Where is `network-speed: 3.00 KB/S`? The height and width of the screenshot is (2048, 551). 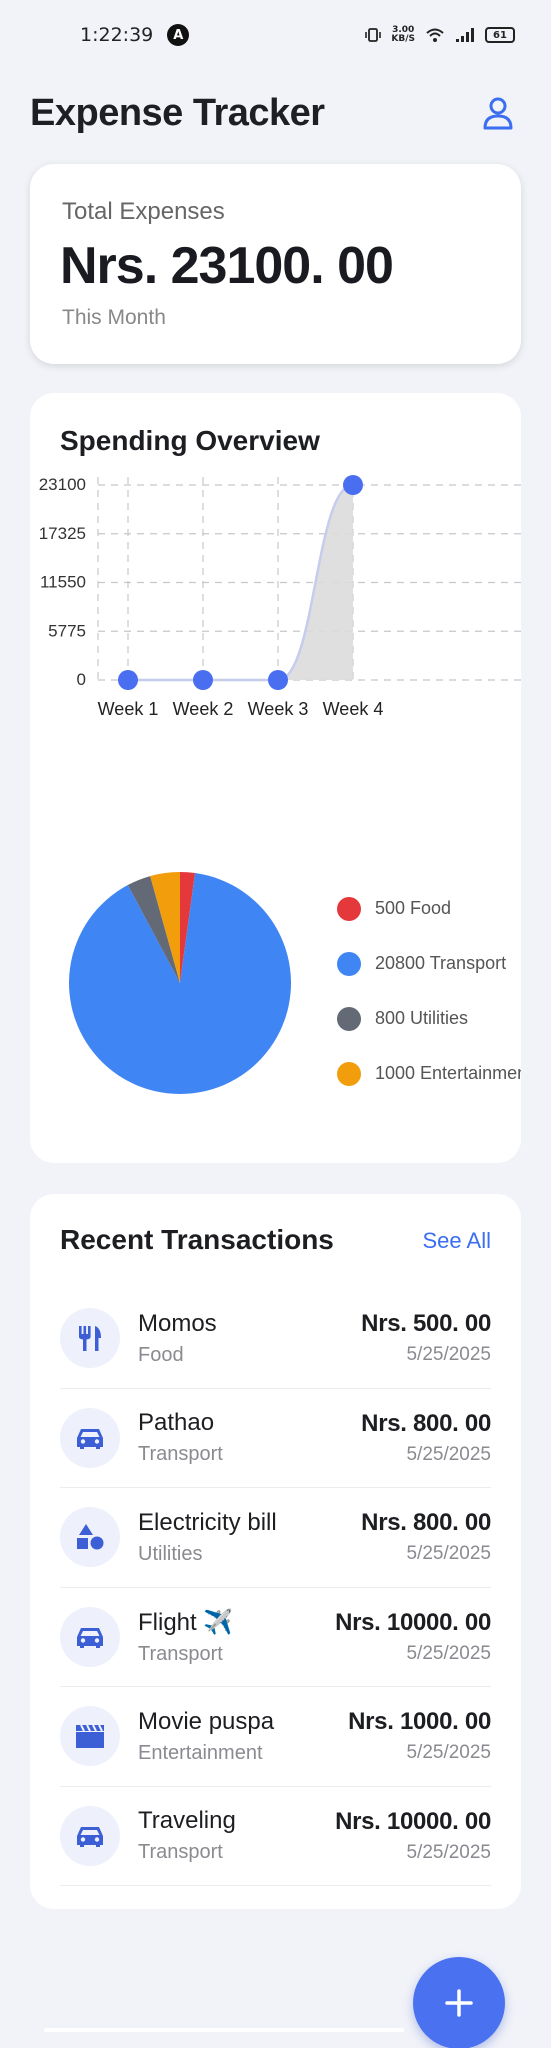 network-speed: 3.00 KB/S is located at coordinates (403, 35).